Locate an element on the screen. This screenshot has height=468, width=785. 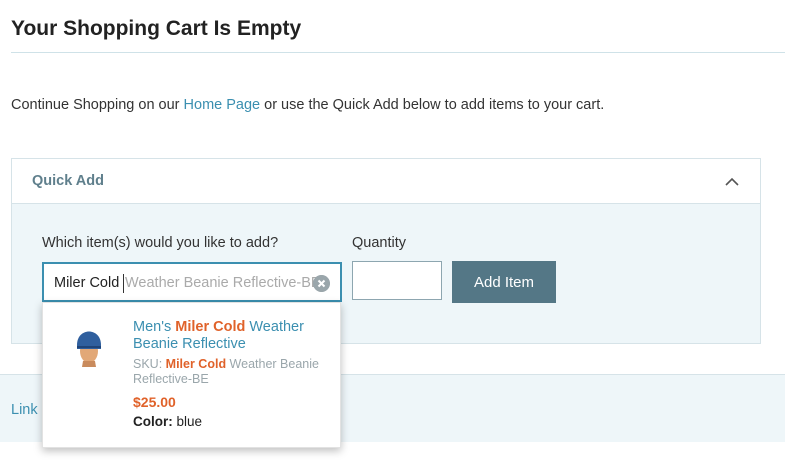
footer-link: Link is located at coordinates (24, 410).